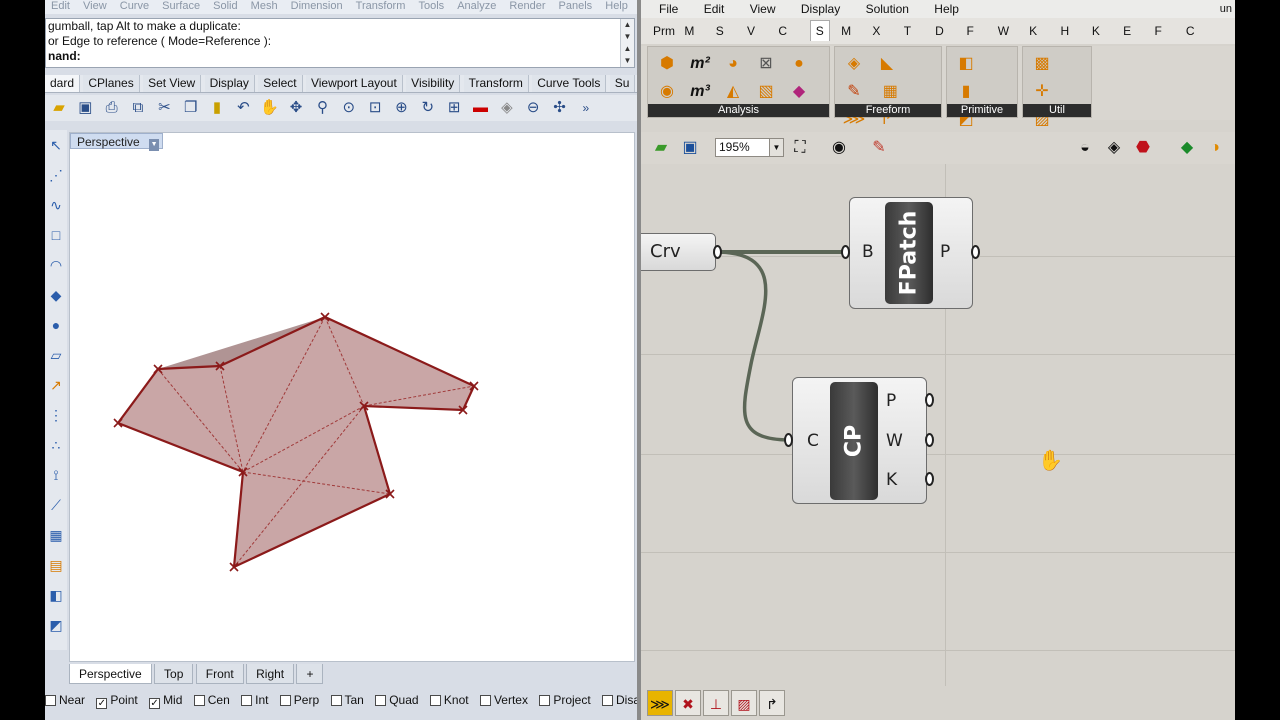 Image resolution: width=1280 pixels, height=720 pixels. Describe the element at coordinates (763, 9) in the screenshot. I see `gh-menu-view: View` at that location.